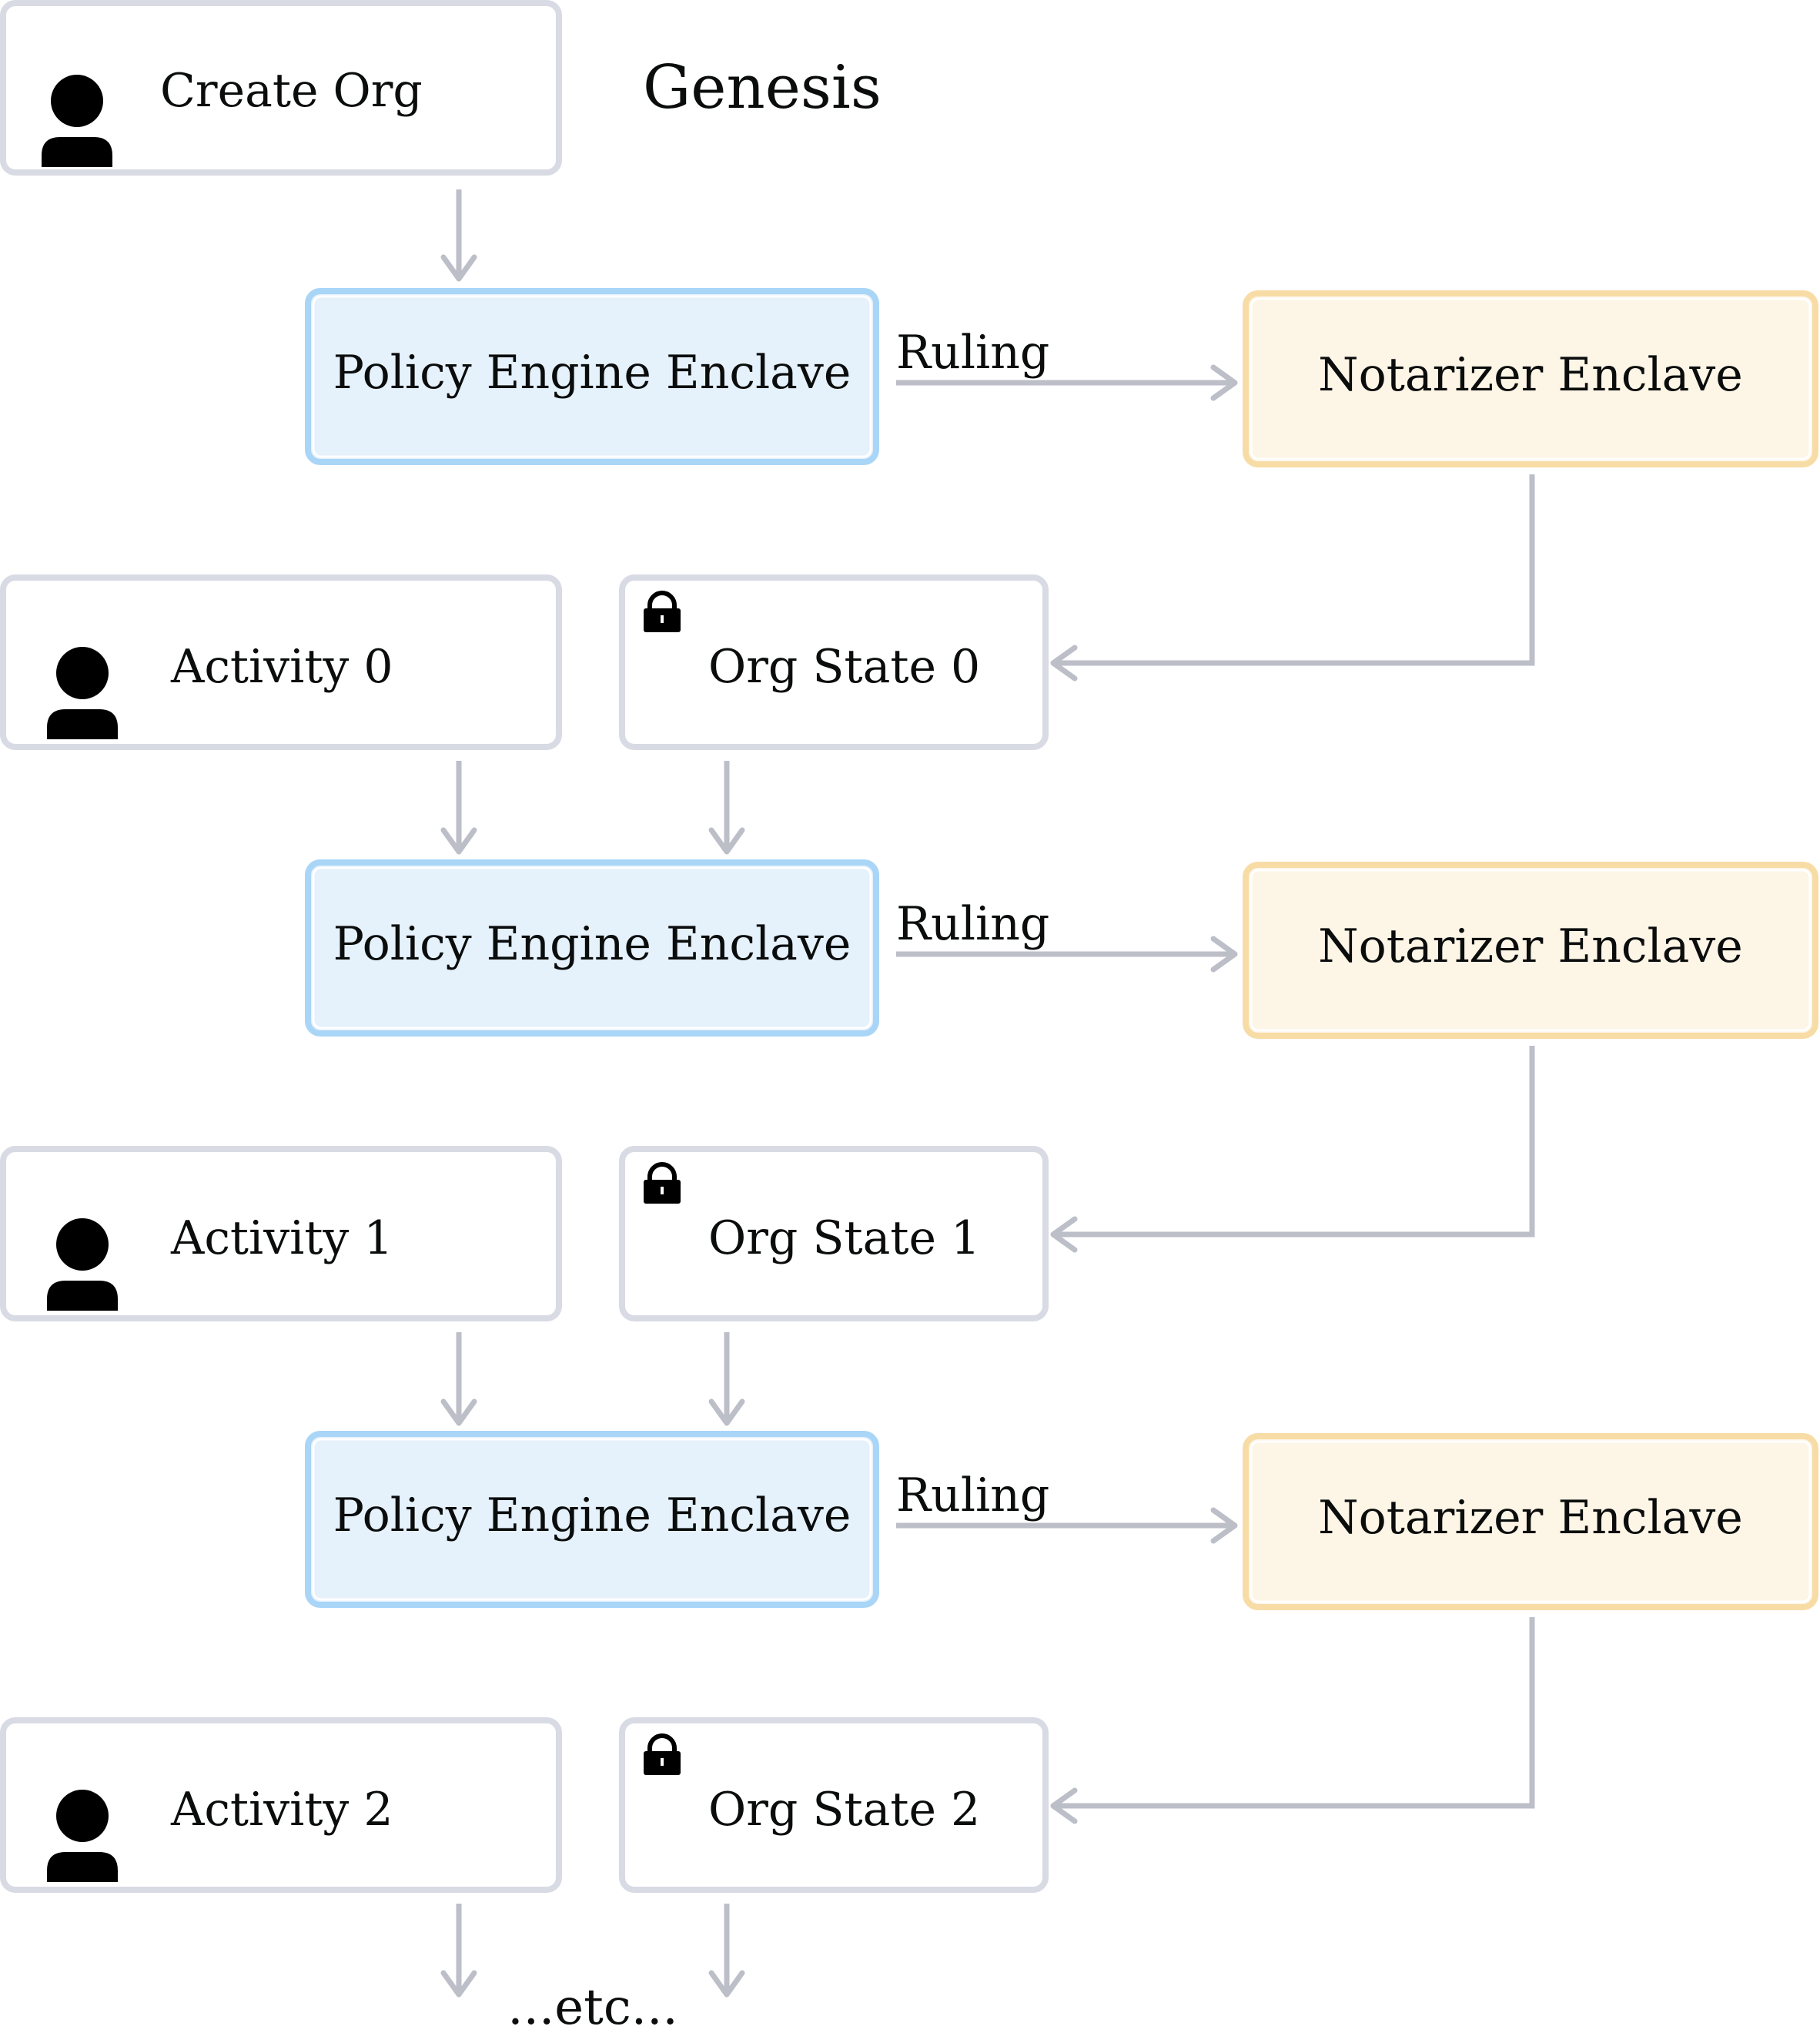  I want to click on org-state-box-2: Org State 2, so click(834, 1805).